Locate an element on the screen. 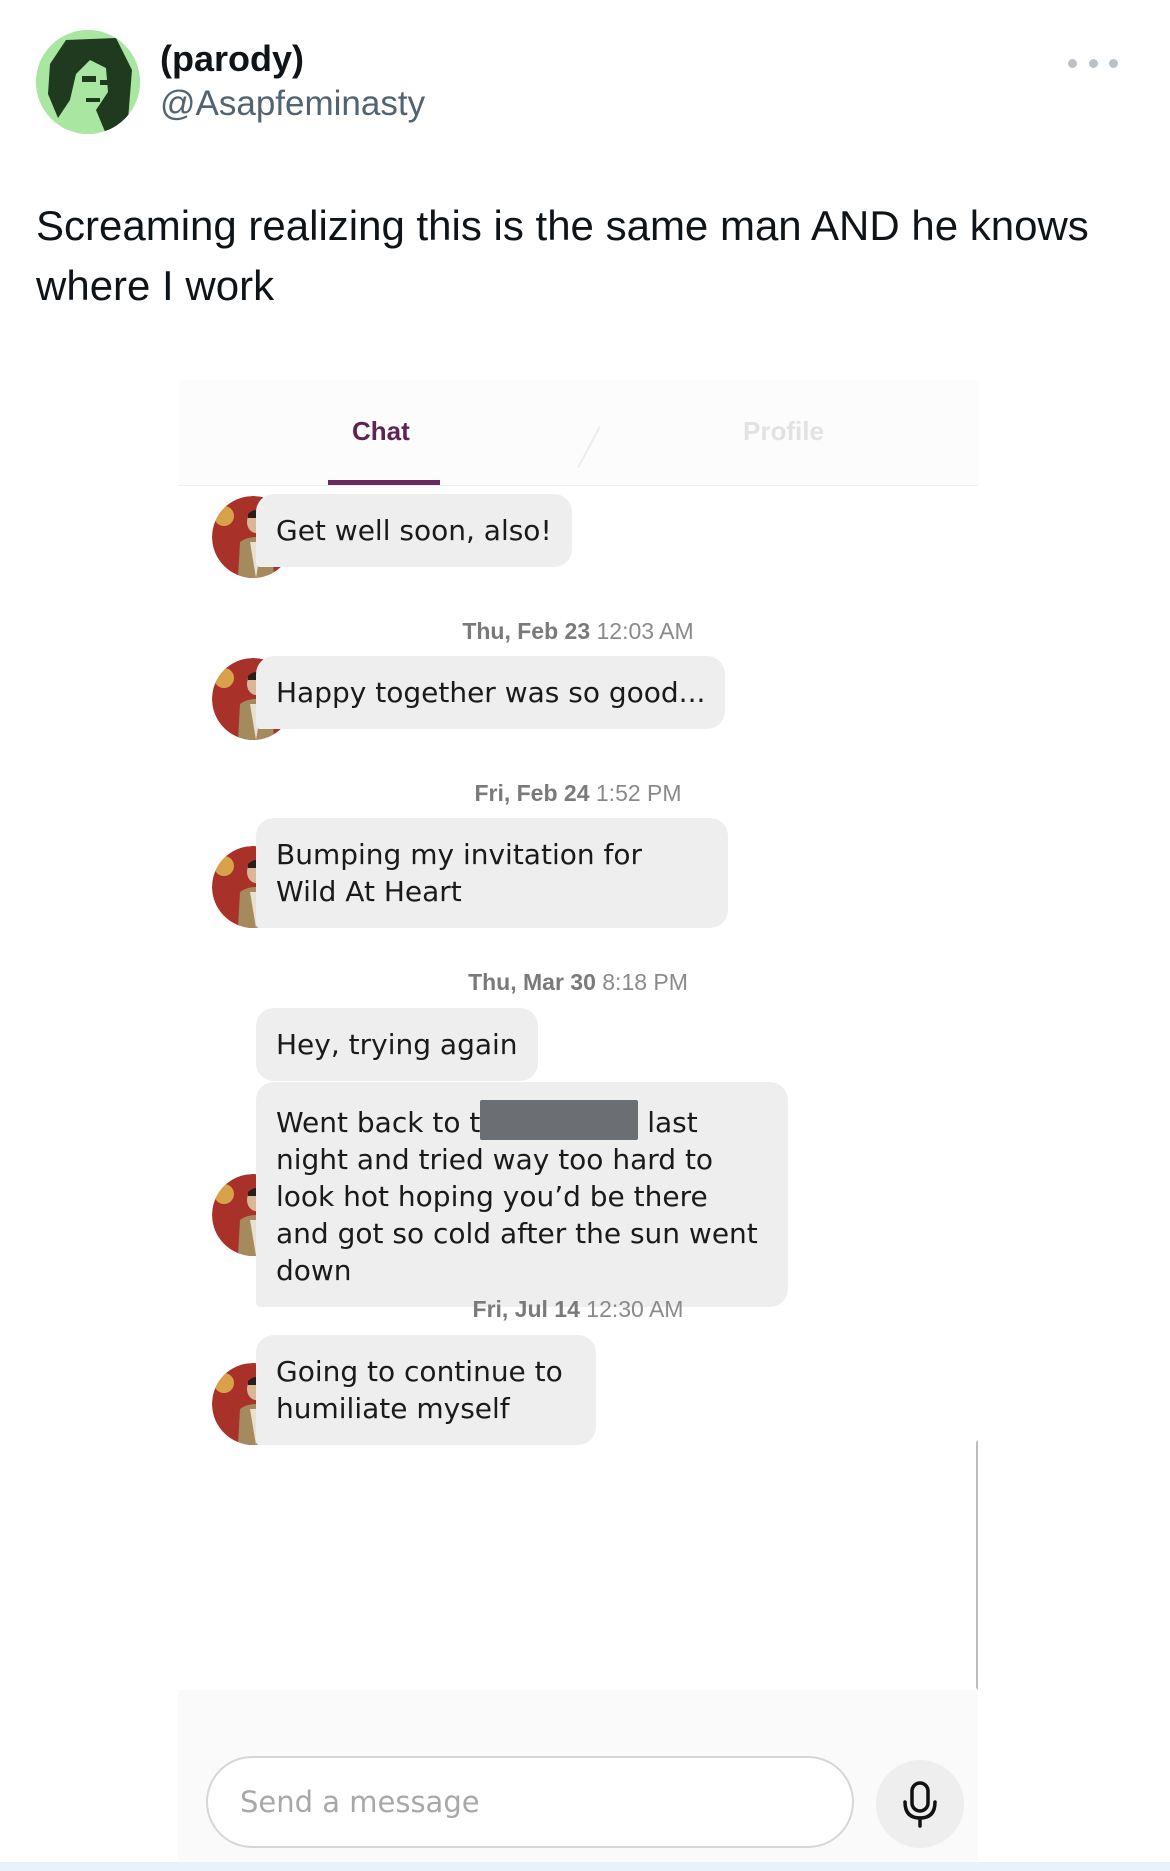  redacted-text-block is located at coordinates (559, 1120).